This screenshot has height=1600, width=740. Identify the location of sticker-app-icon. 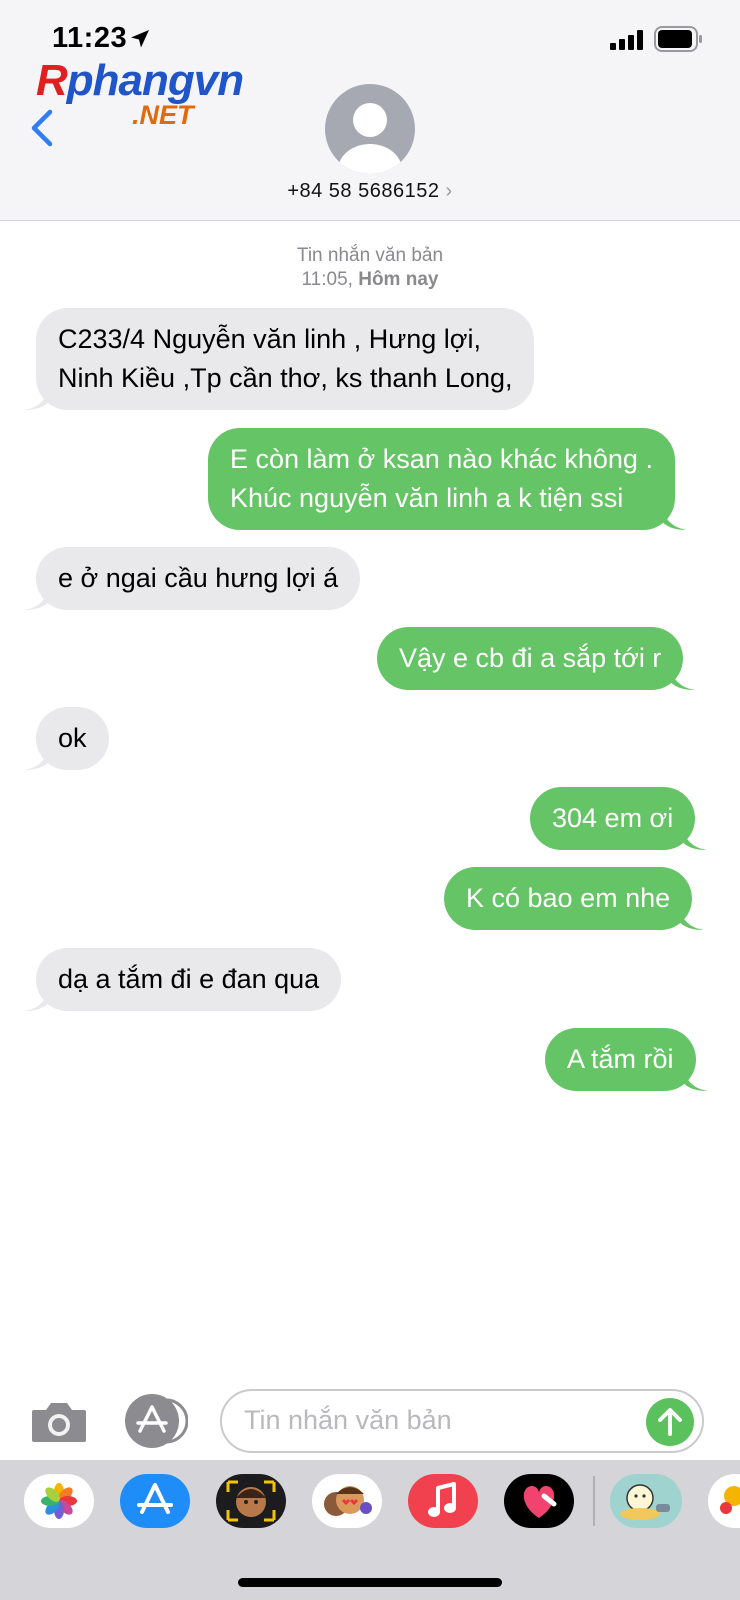
(646, 1501).